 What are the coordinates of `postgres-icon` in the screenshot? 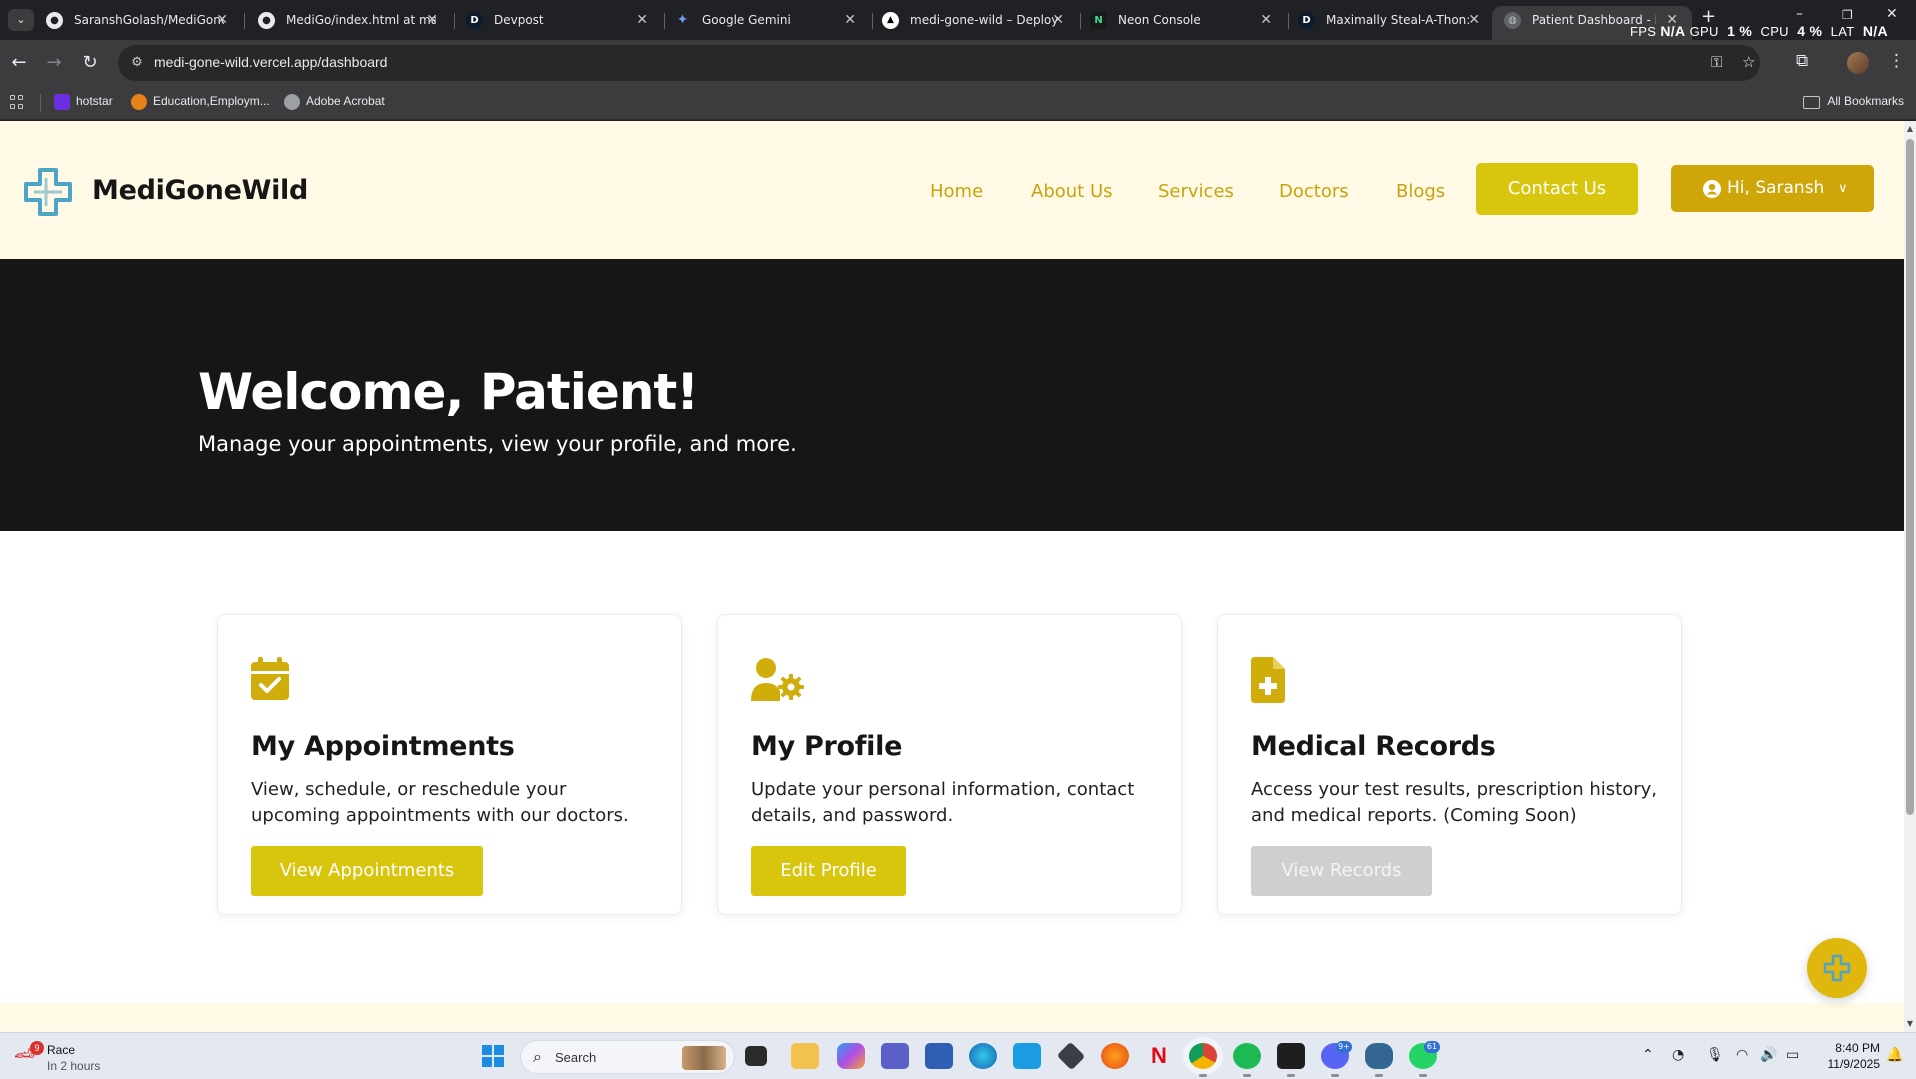 It's located at (1379, 1060).